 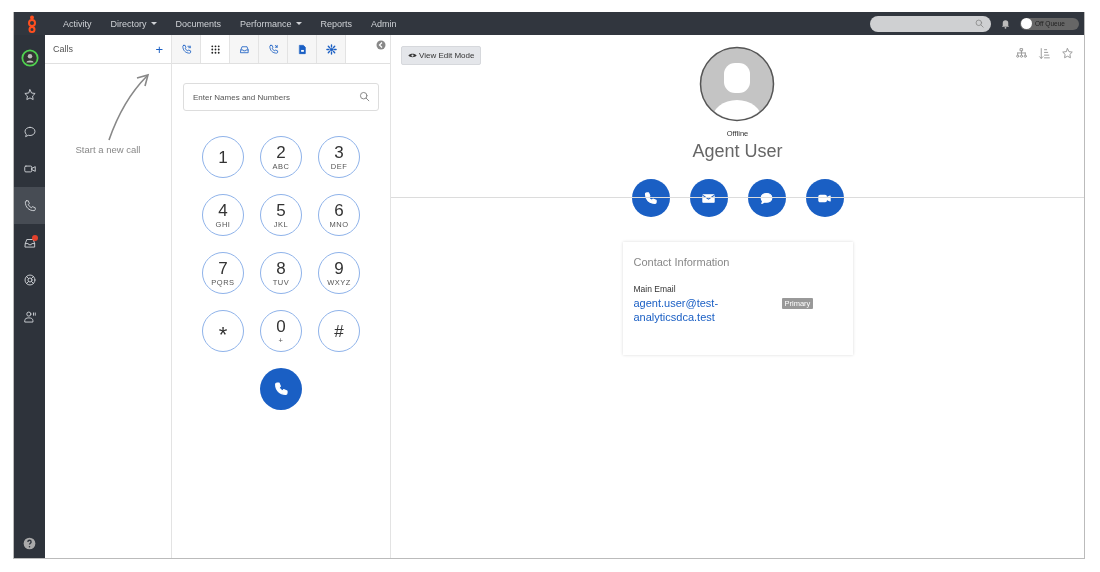 What do you see at coordinates (29, 316) in the screenshot?
I see `person-icon` at bounding box center [29, 316].